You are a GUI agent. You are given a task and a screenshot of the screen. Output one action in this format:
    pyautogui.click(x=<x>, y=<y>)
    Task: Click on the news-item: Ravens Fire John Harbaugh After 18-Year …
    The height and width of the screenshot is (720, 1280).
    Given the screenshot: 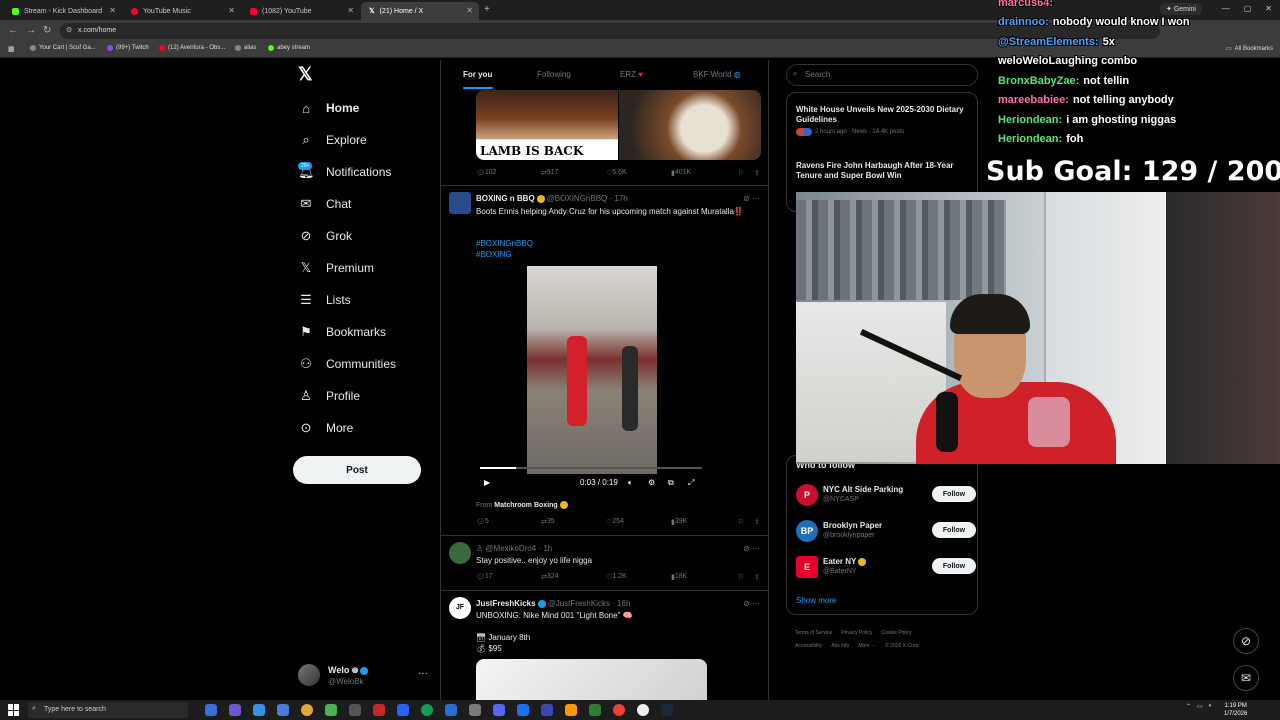 What is the action you would take?
    pyautogui.click(x=886, y=171)
    